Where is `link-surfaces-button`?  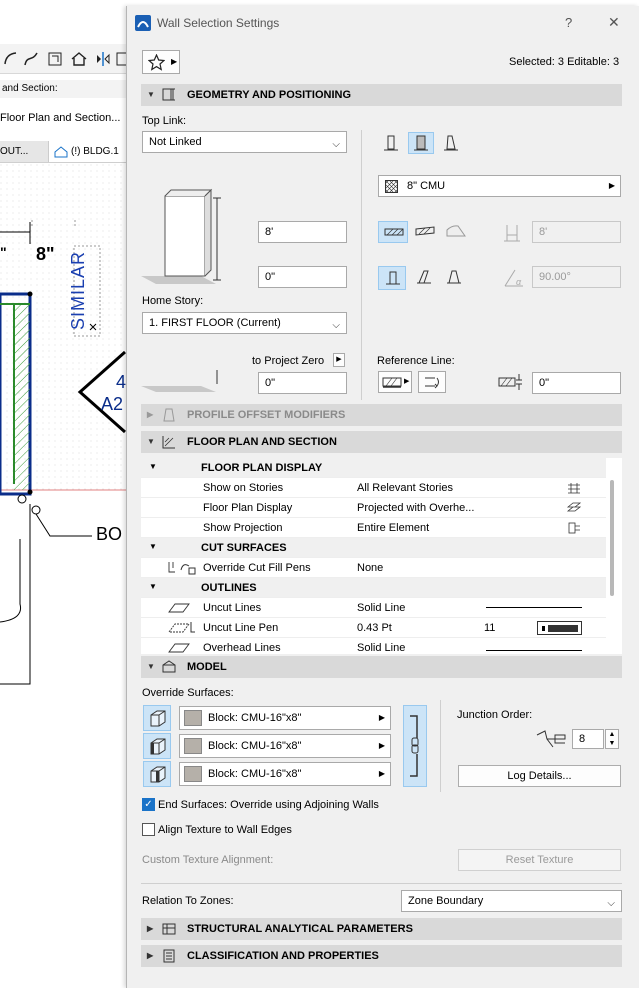
link-surfaces-button is located at coordinates (415, 746).